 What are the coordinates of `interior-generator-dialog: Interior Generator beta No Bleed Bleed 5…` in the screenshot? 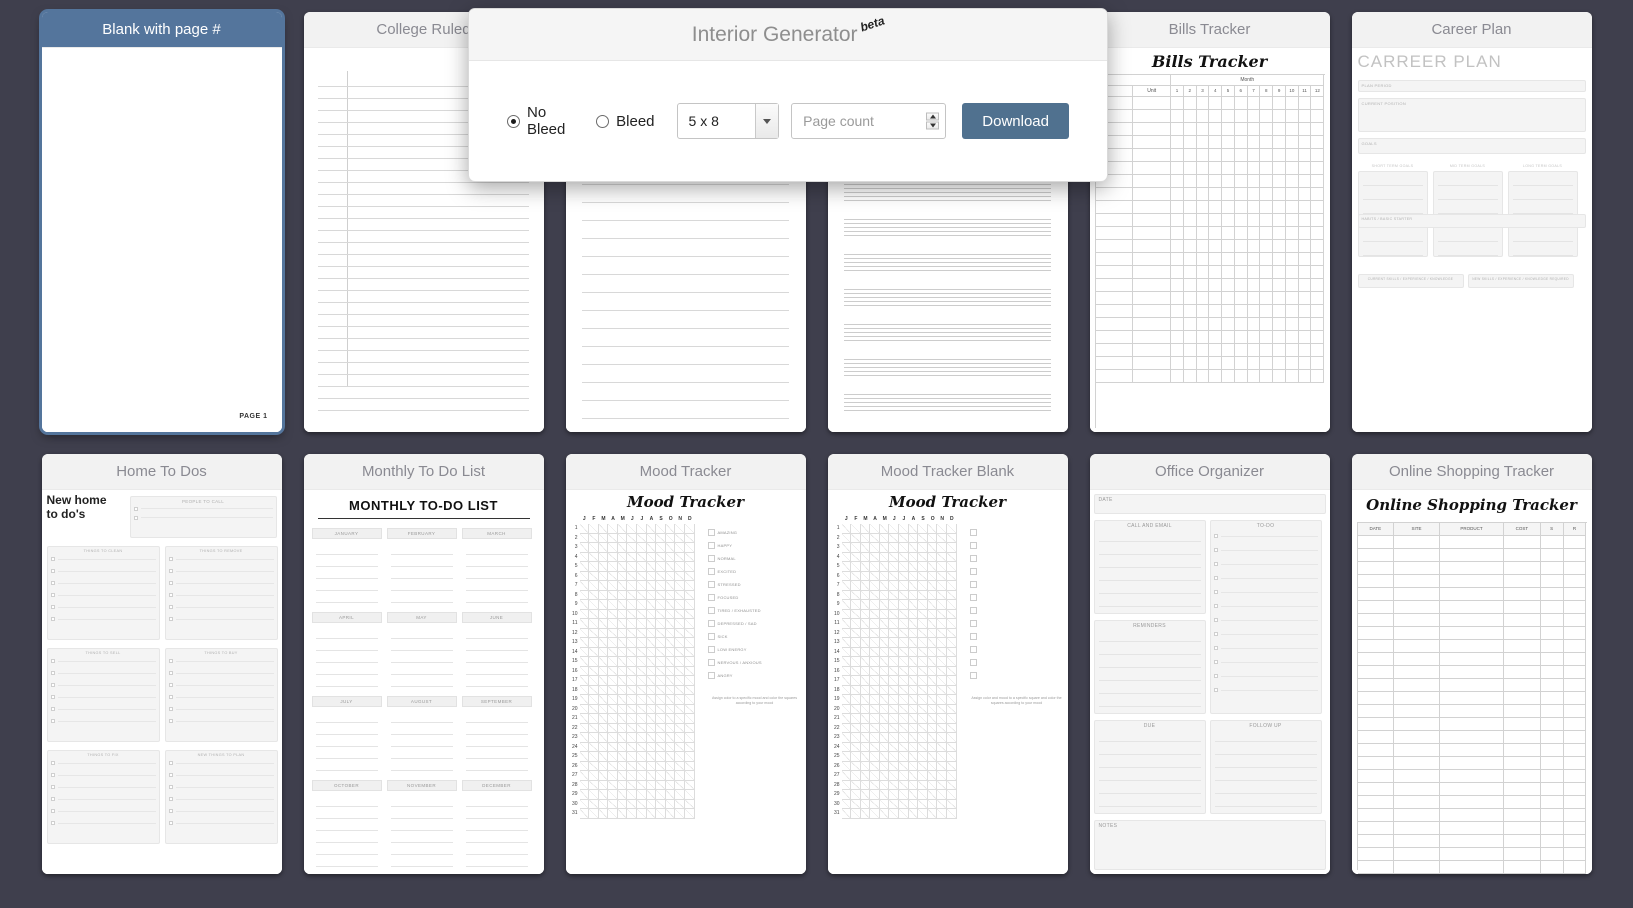 It's located at (788, 95).